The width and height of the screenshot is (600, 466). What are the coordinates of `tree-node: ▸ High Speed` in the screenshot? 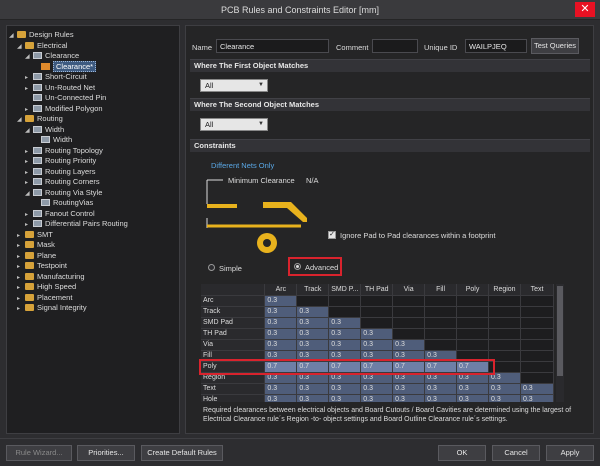 It's located at (46, 286).